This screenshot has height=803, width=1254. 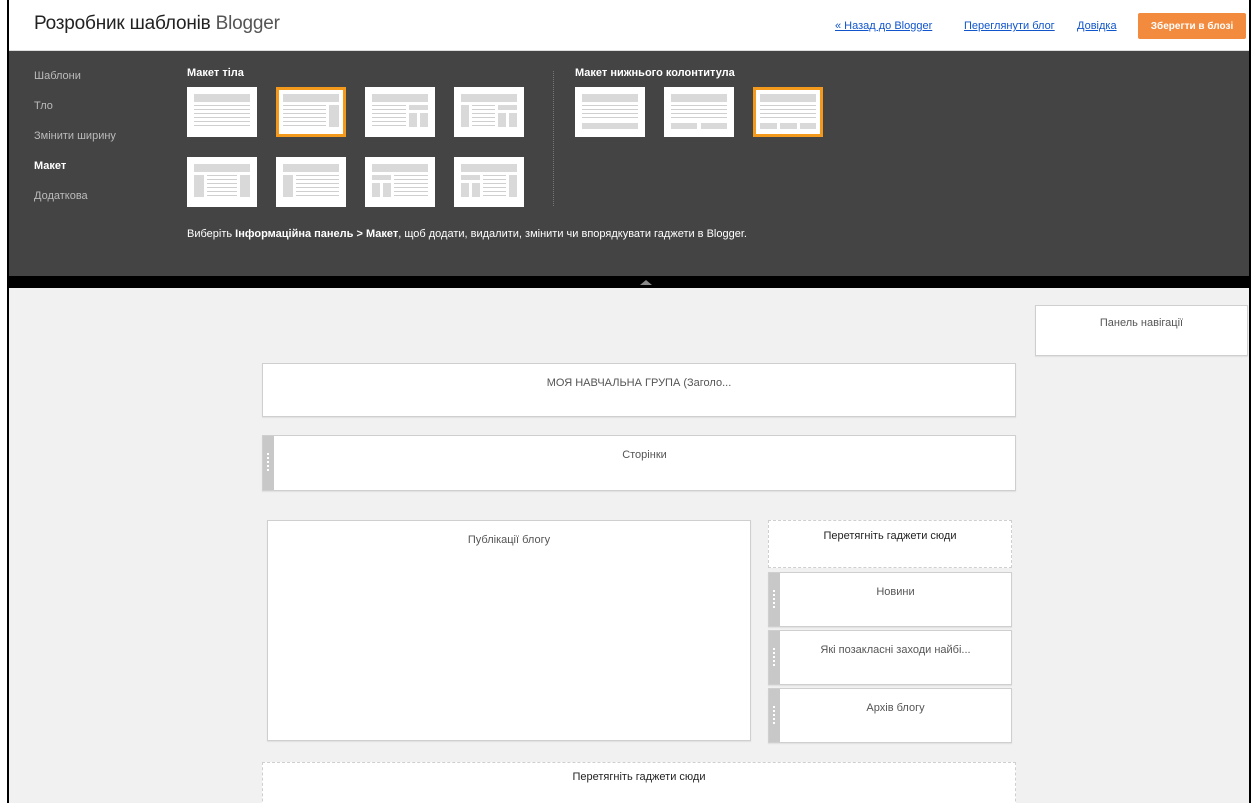 What do you see at coordinates (1192, 26) in the screenshot?
I see `save-to-blog-button: Зберегти в блозі` at bounding box center [1192, 26].